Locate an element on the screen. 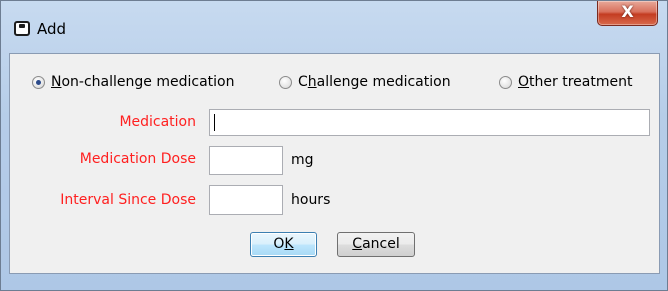  medication-input is located at coordinates (429, 122).